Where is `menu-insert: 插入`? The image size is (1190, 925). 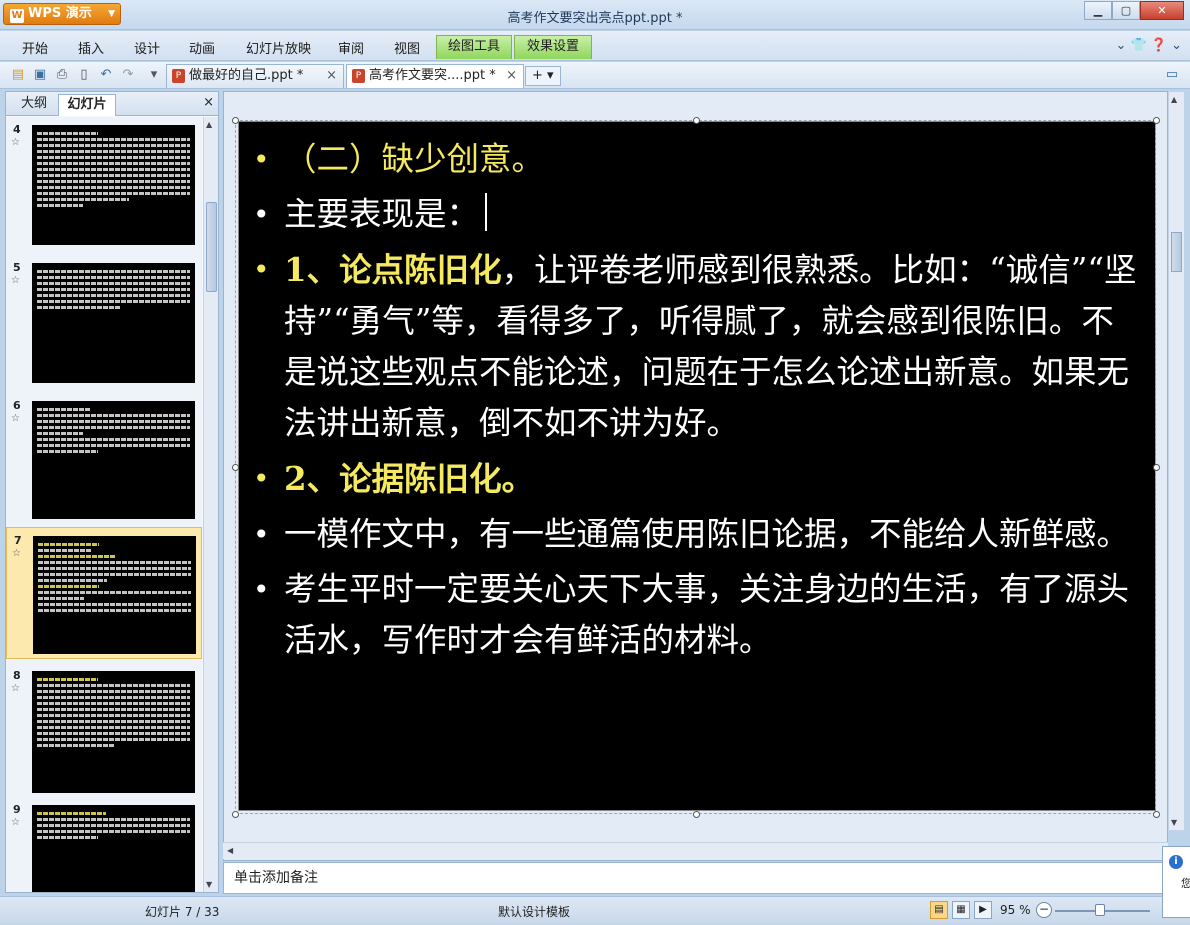
menu-insert: 插入 is located at coordinates (91, 47).